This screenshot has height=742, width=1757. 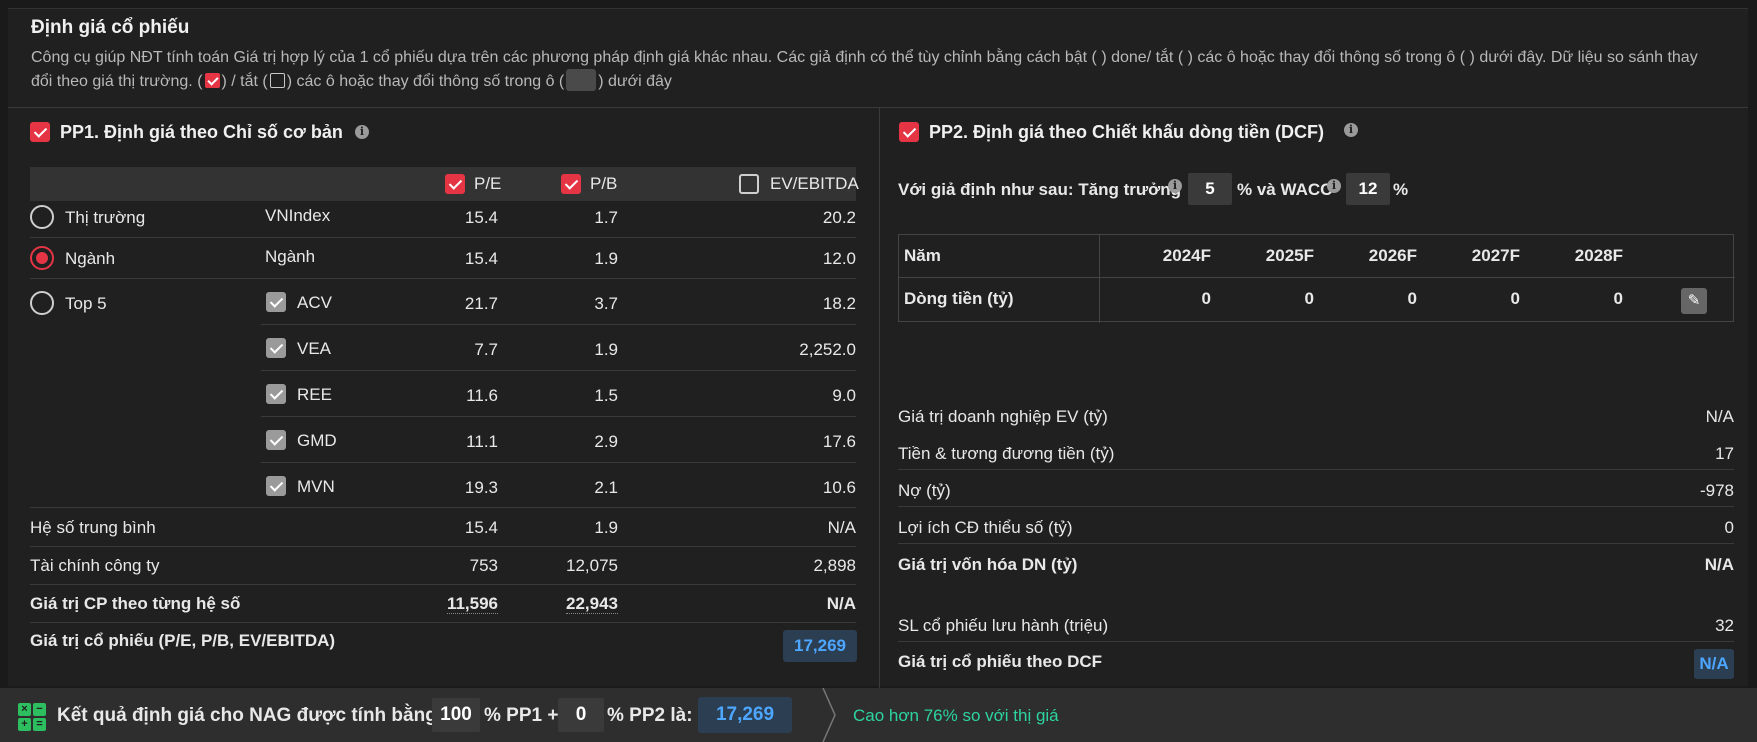 What do you see at coordinates (1719, 564) in the screenshot?
I see `market-cap-value: N/A` at bounding box center [1719, 564].